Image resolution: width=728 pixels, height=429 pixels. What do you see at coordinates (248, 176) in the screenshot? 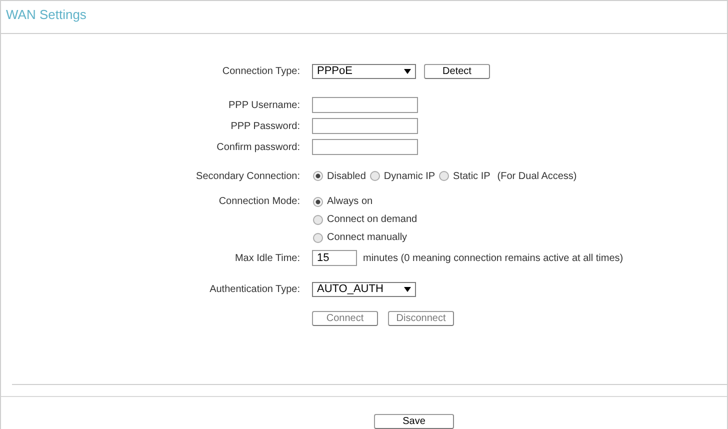
I see `field-label: Secondary Connection:` at bounding box center [248, 176].